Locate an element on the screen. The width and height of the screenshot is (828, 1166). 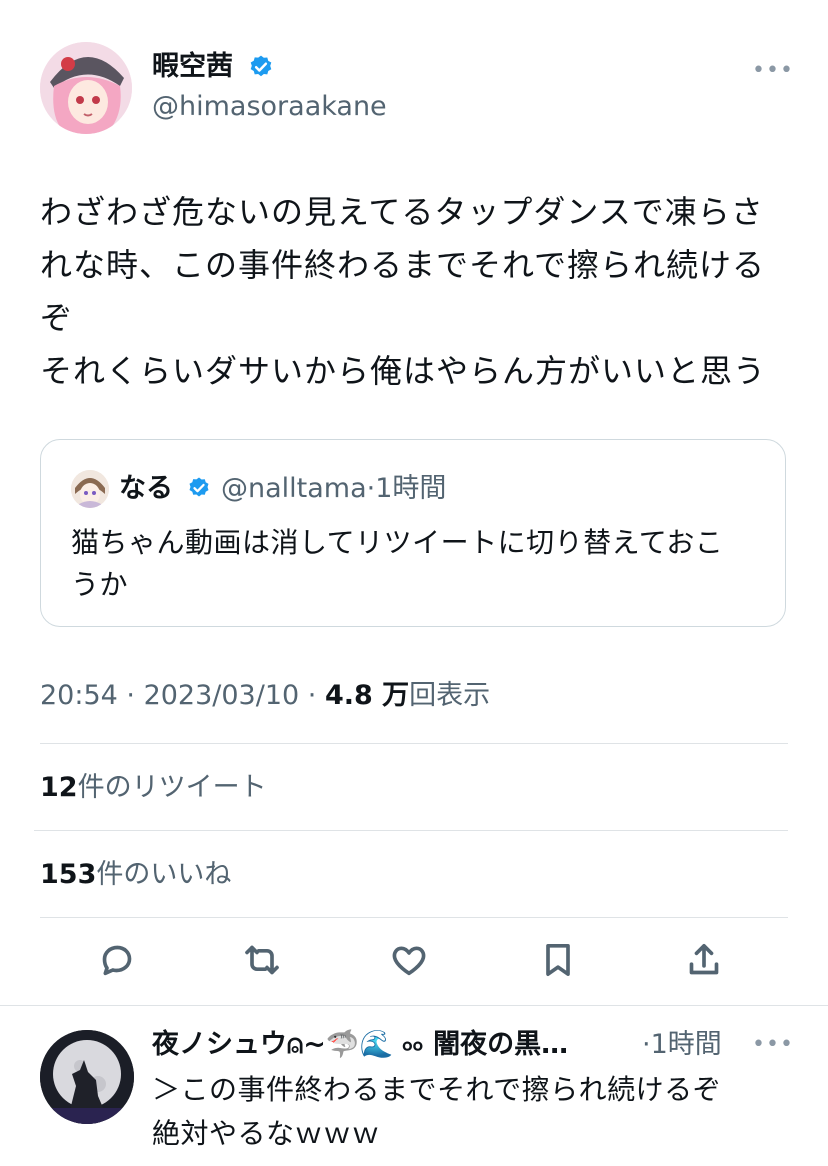
reply-text: ＞この事件終わるまでそれで擦られ続けるぞ 絶対やるなｗｗｗ is located at coordinates (472, 1112).